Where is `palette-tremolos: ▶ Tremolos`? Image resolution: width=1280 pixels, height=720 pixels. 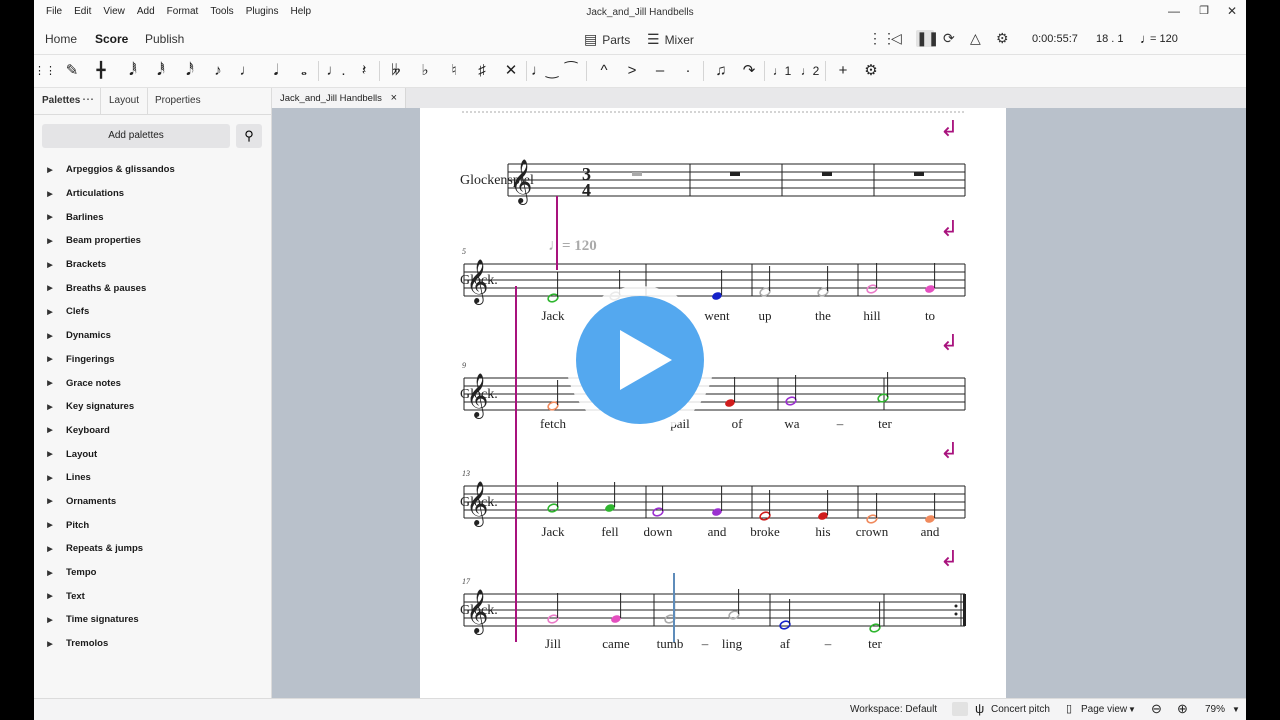
palette-tremolos: ▶ Tremolos is located at coordinates (152, 644).